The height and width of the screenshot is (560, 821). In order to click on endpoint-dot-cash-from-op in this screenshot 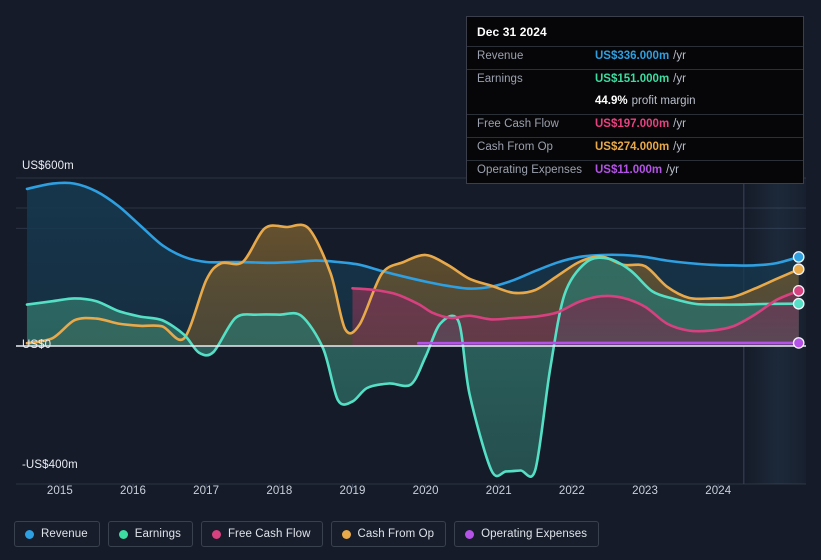, I will do `click(798, 269)`.